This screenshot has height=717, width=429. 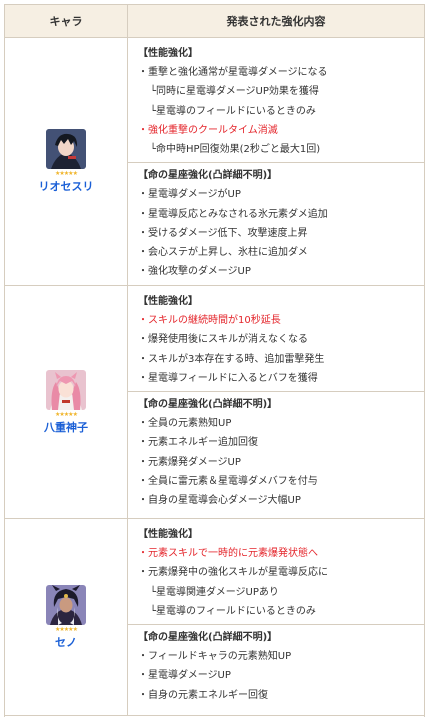 I want to click on list-item: ・星電導フィールドに入るとバフを獲得, so click(x=228, y=378).